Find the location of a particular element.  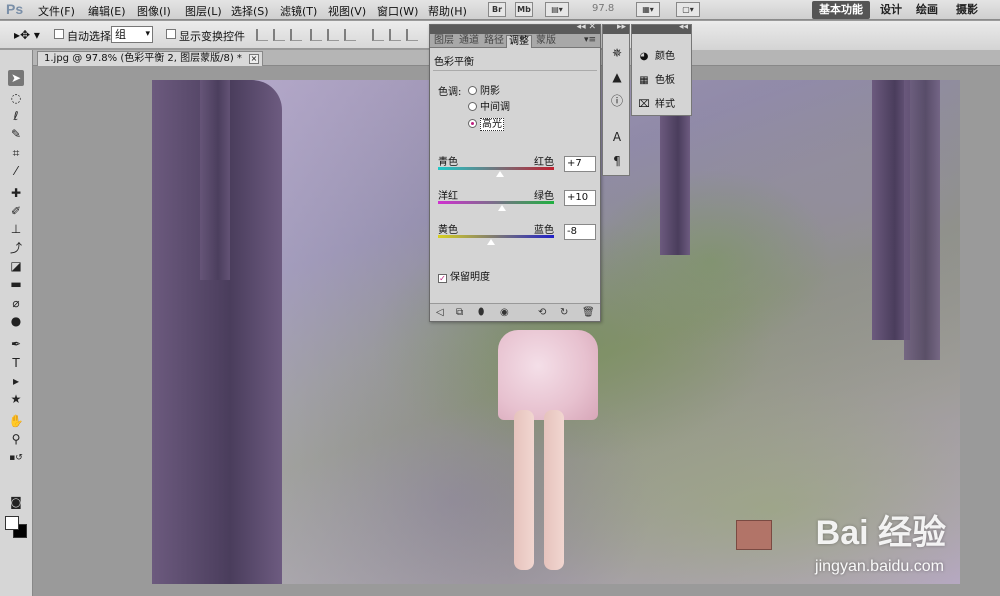

align-top-icon is located at coordinates (262, 35).